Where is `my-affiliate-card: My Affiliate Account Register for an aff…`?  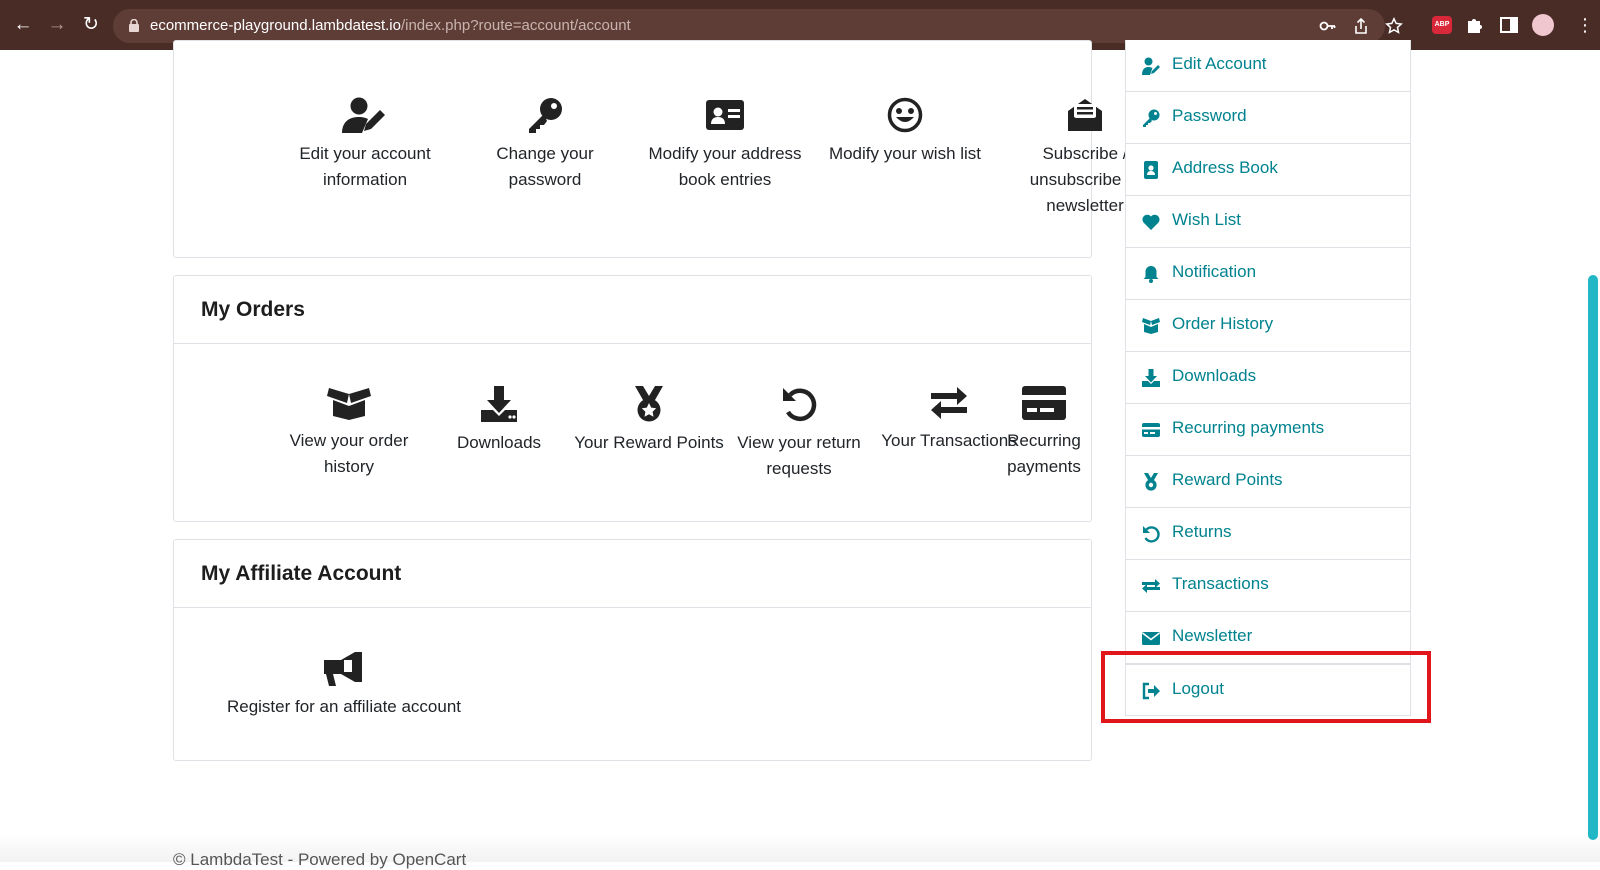 my-affiliate-card: My Affiliate Account Register for an aff… is located at coordinates (632, 650).